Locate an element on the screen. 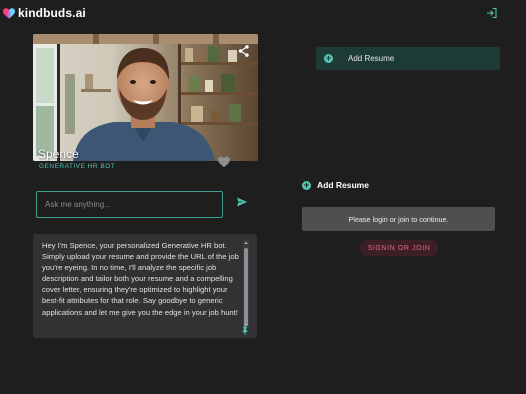  add-resume-bar-label: Add Resume is located at coordinates (371, 58).